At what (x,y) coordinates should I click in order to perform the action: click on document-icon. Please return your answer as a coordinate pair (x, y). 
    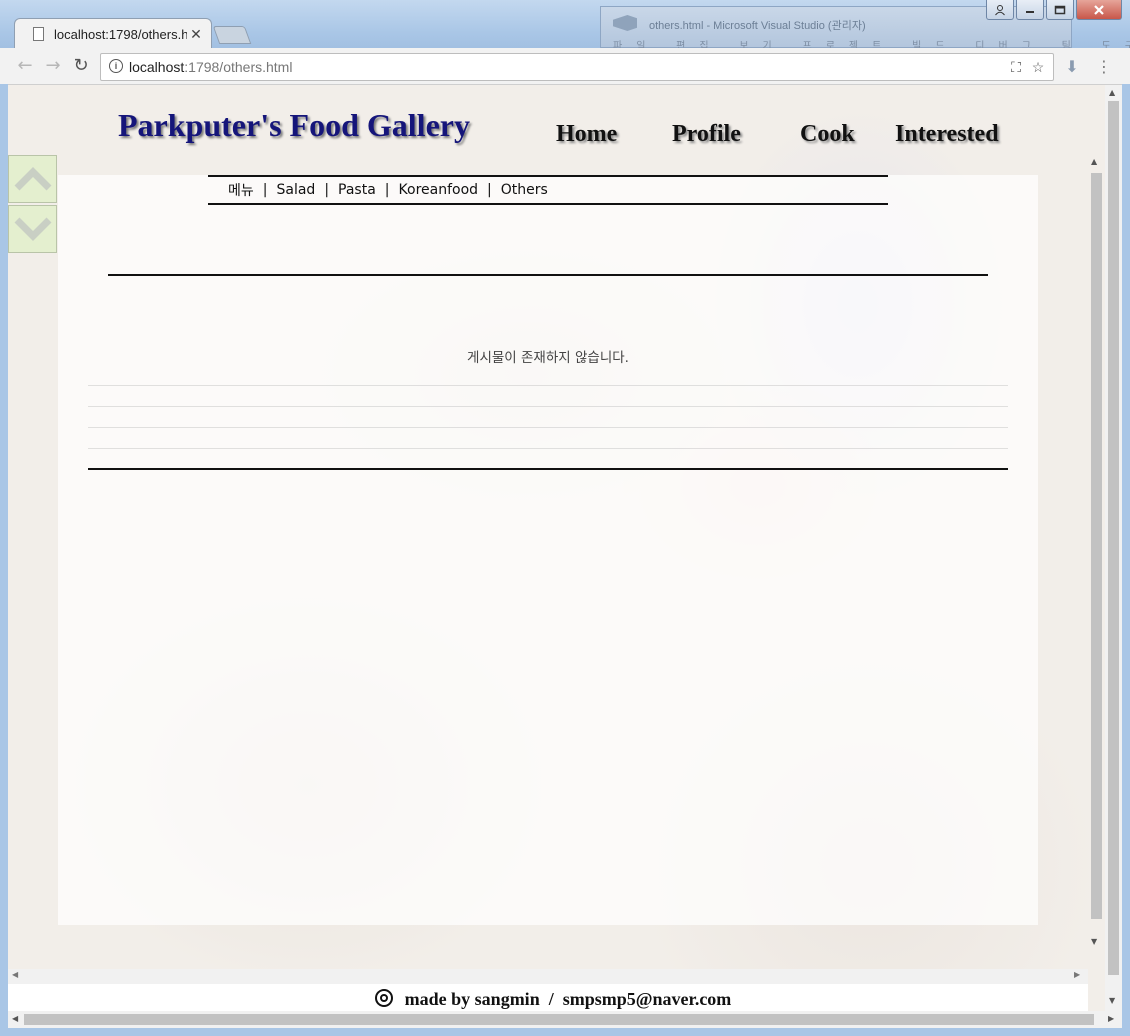
    Looking at the image, I should click on (38, 34).